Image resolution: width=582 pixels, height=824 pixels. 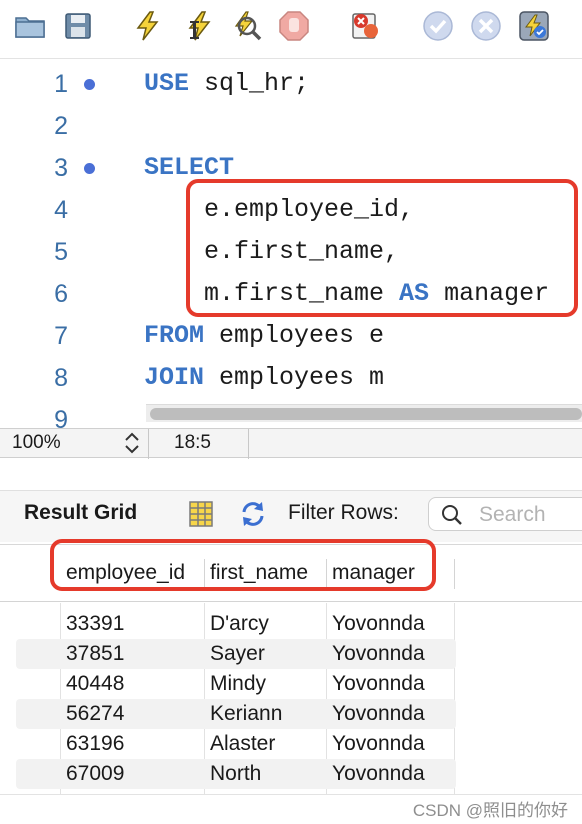 I want to click on column-headers-highlight, so click(x=243, y=565).